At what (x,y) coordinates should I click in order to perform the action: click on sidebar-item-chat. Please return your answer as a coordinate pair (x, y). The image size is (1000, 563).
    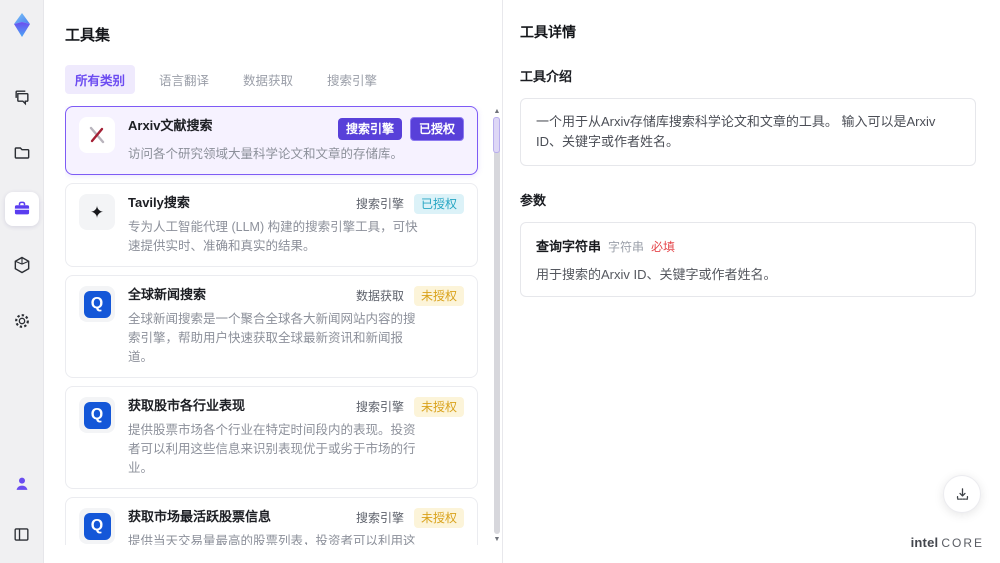
    Looking at the image, I should click on (22, 97).